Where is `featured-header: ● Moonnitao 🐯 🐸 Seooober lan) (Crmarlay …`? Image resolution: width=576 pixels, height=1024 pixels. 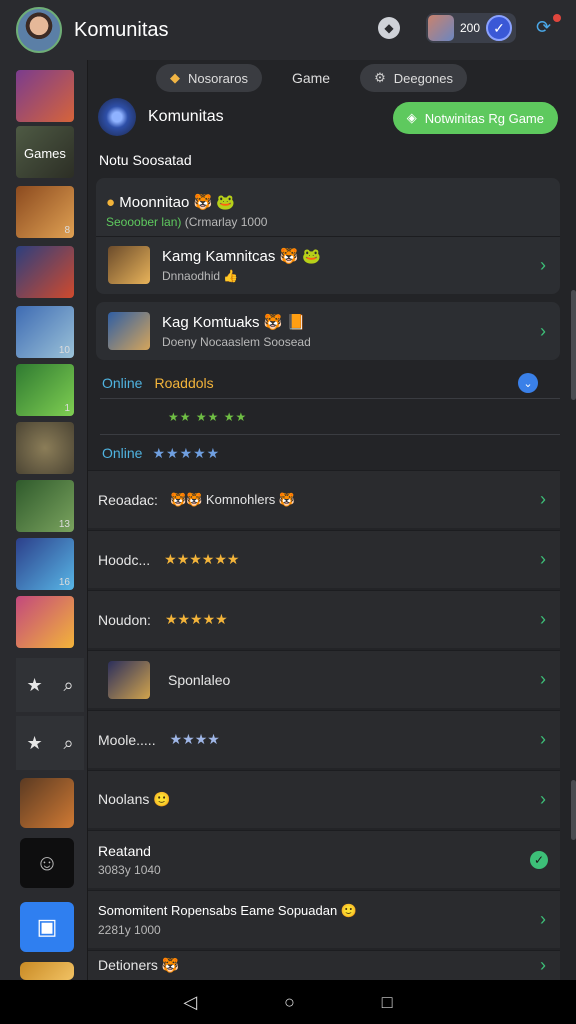
featured-header: ● Moonnitao 🐯 🐸 Seooober lan) (Crmarlay … is located at coordinates (328, 211).